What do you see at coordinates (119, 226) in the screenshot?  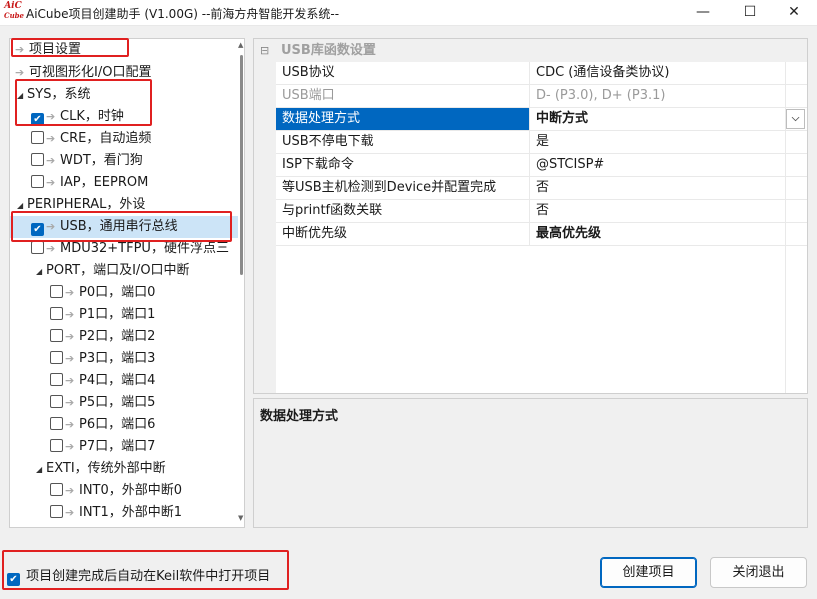 I see `tree-item-label: USB，通用串行总线` at bounding box center [119, 226].